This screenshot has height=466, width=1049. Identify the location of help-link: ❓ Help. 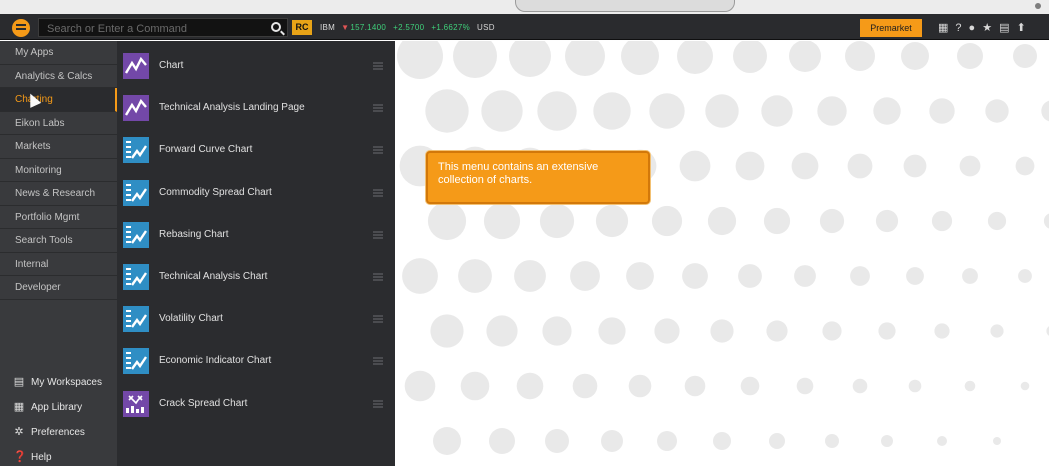
(58, 455).